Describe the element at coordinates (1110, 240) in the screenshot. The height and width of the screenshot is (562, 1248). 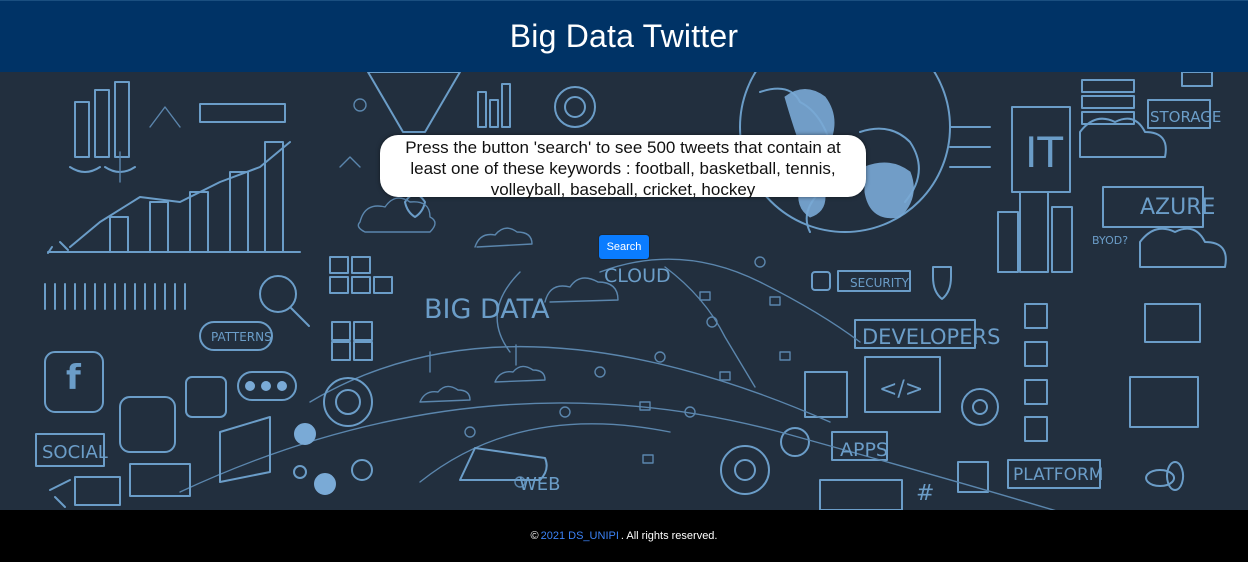
I see `byod-label: BYOD?` at that location.